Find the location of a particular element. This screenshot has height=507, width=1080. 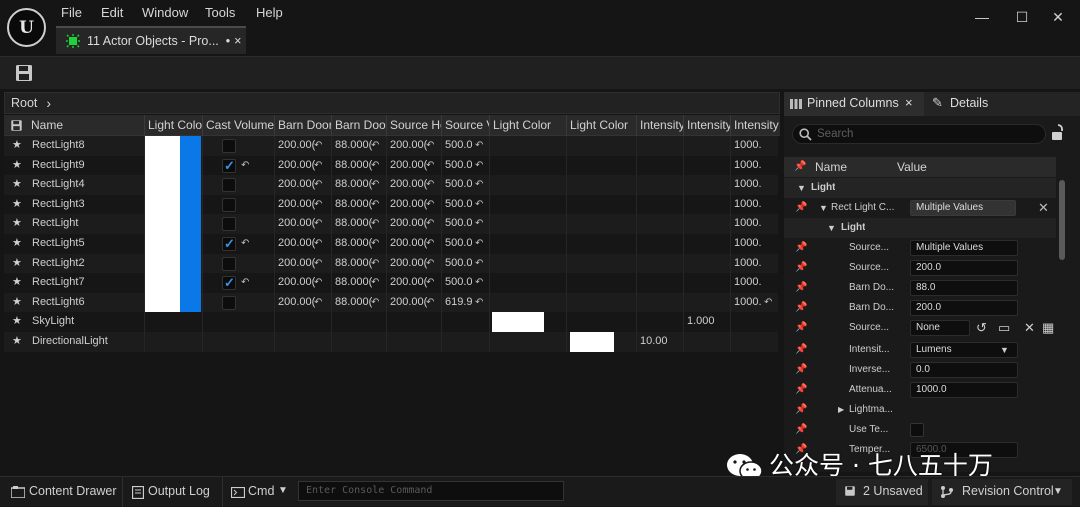

col-source-height: Source He is located at coordinates (413, 125).